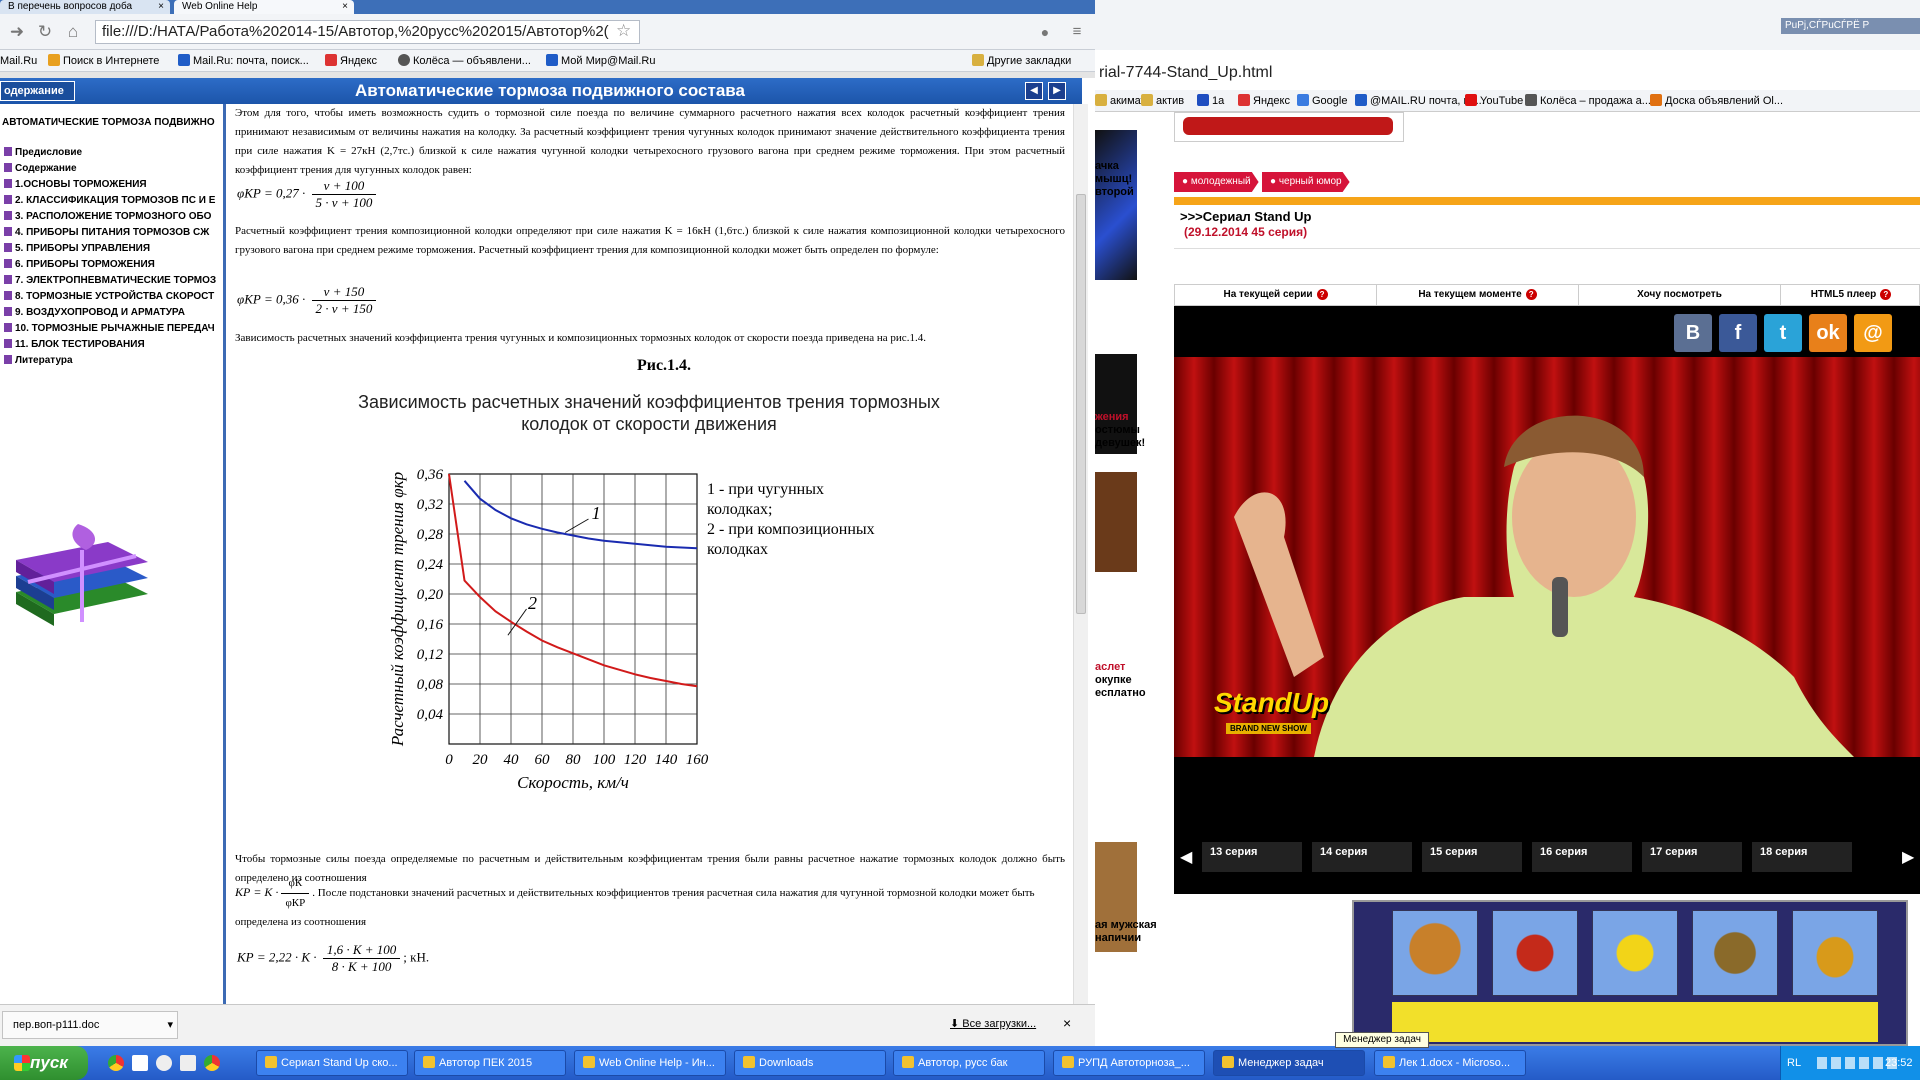 This screenshot has width=1920, height=1080. Describe the element at coordinates (1117, 430) in the screenshot. I see `ad-caption: остюмы` at that location.